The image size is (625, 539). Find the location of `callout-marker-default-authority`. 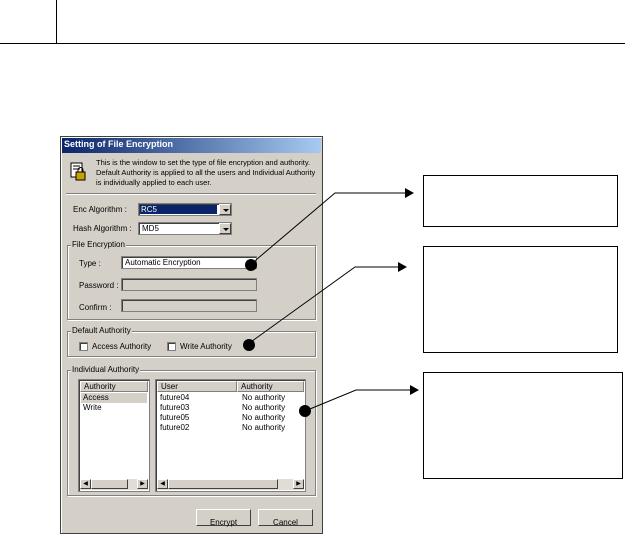

callout-marker-default-authority is located at coordinates (249, 345).